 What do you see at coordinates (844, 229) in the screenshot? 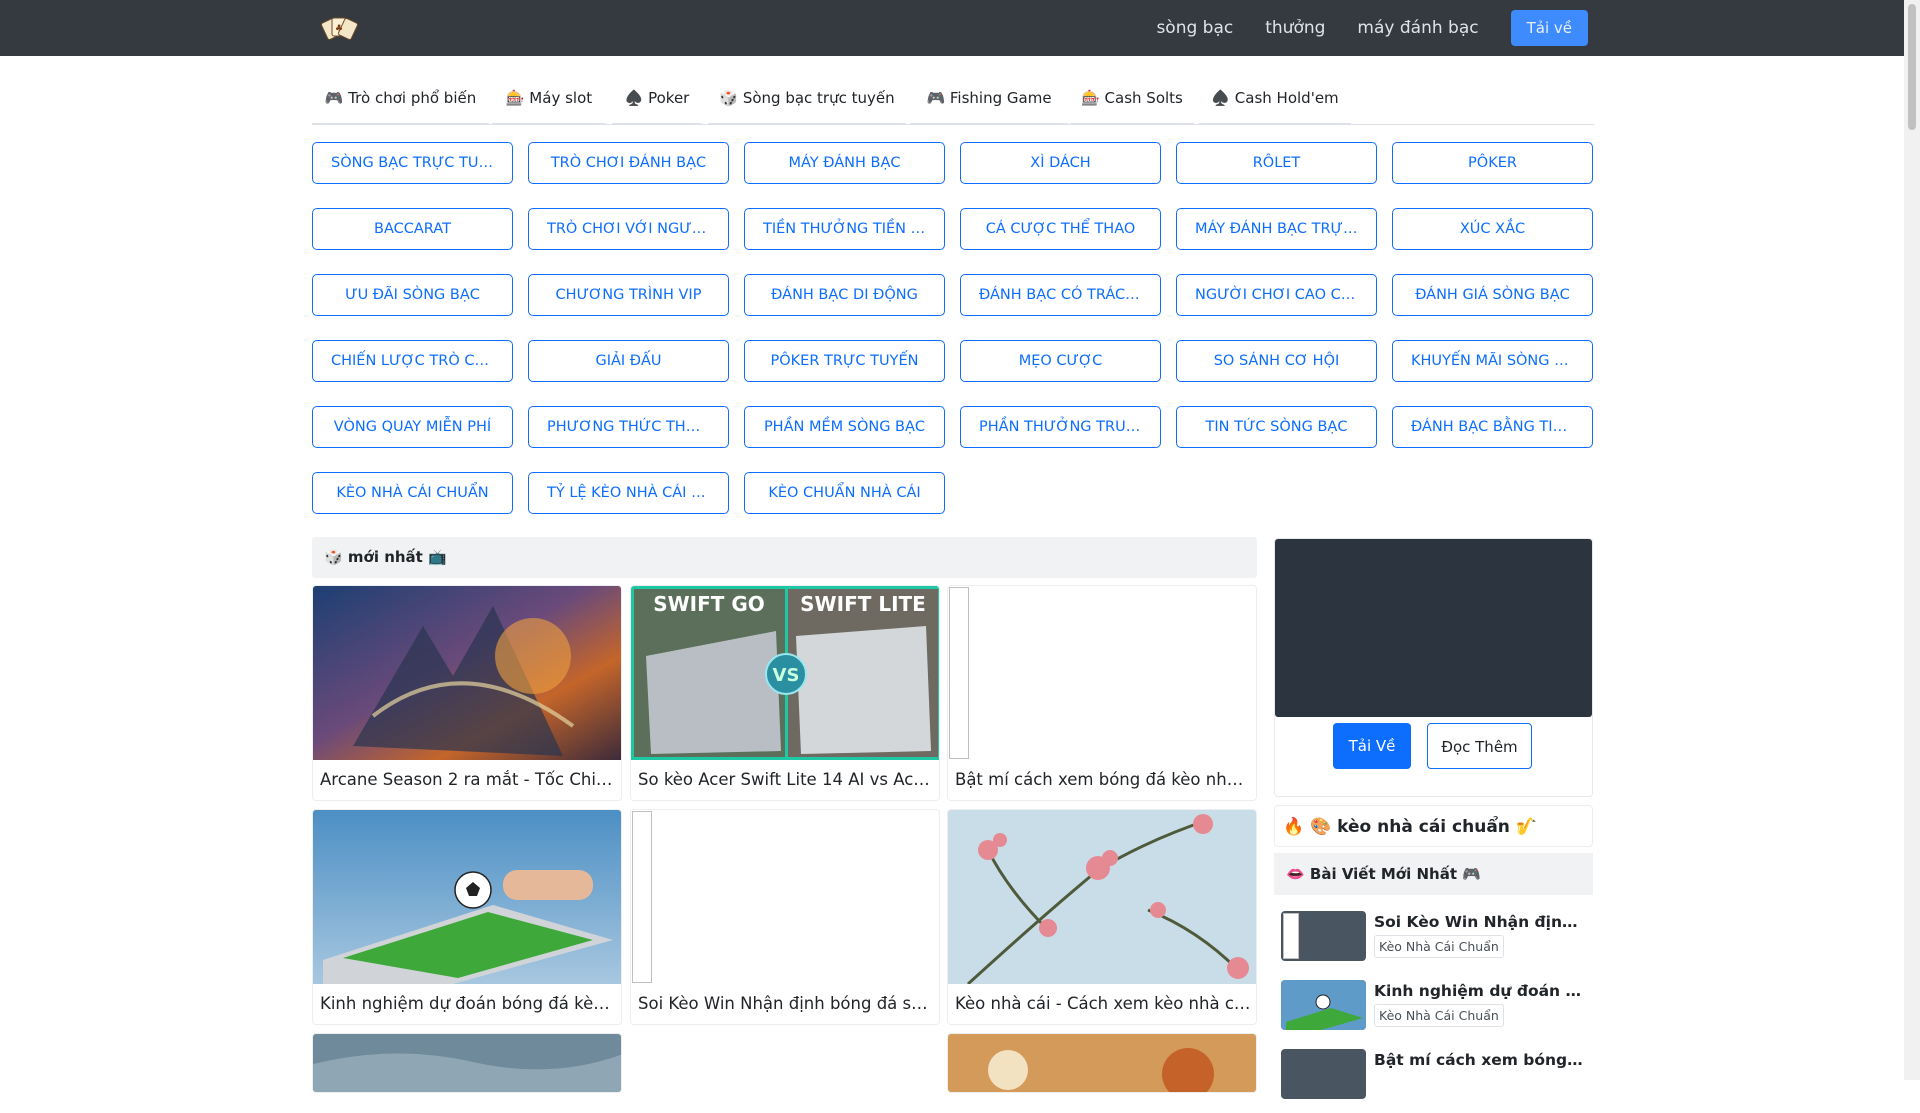
I see `category-button: TIỀN THƯỞNG TIỀN GỬI` at bounding box center [844, 229].